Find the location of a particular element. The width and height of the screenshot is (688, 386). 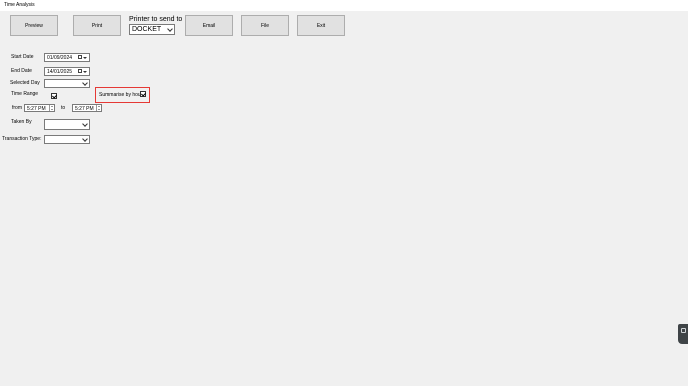

transaction-type-label: Transaction Type: is located at coordinates (22, 139).